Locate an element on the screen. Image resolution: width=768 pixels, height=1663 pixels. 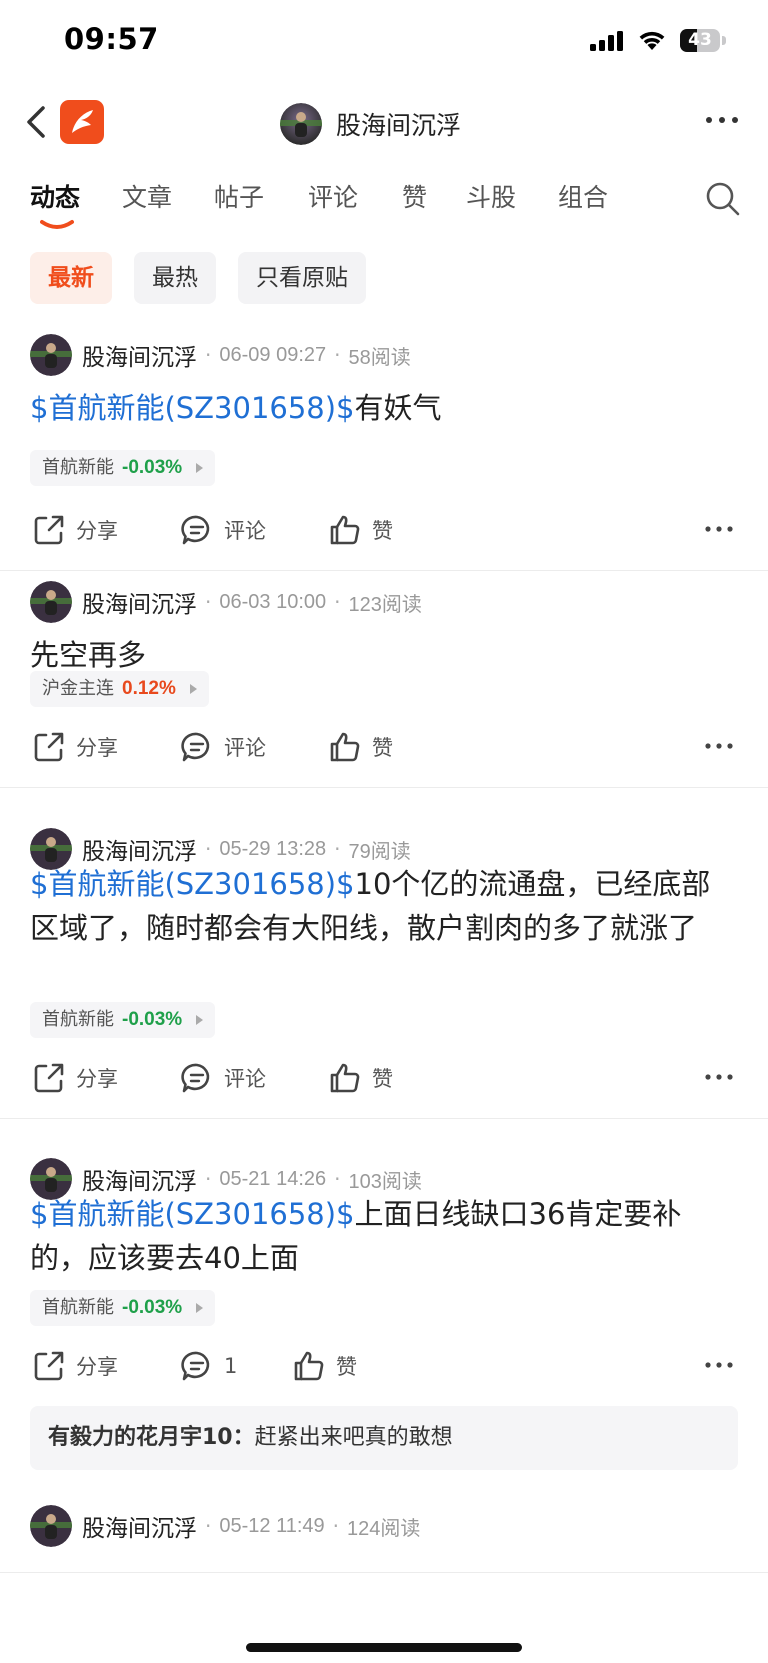
stock-chip: 沪金主连 0.12% is located at coordinates (119, 689).